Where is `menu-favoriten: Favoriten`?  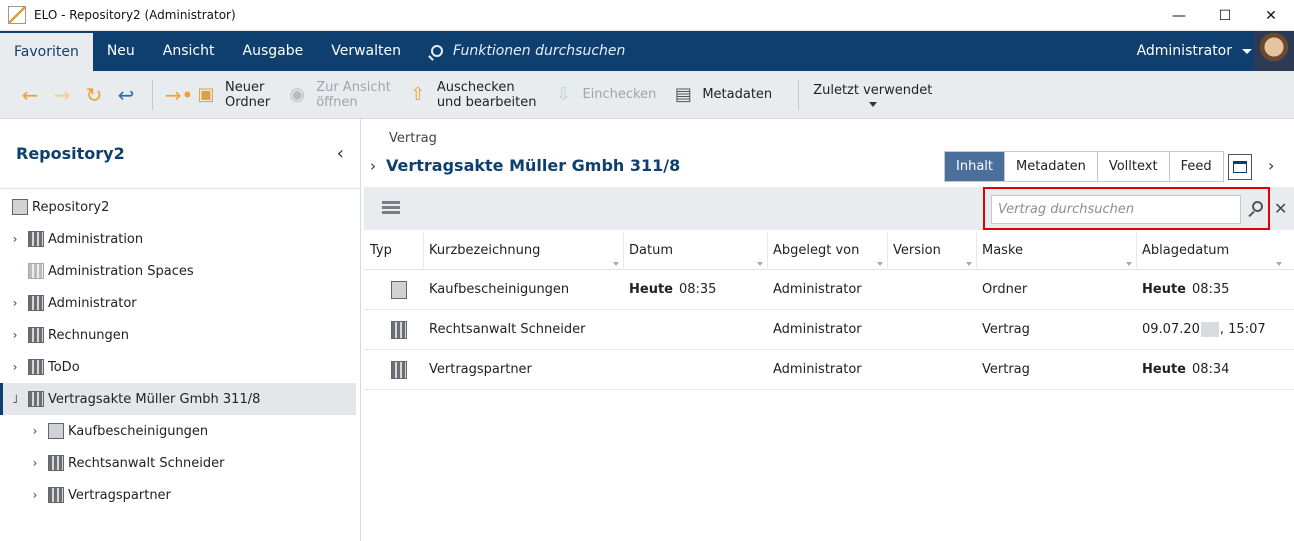 menu-favoriten: Favoriten is located at coordinates (46, 51).